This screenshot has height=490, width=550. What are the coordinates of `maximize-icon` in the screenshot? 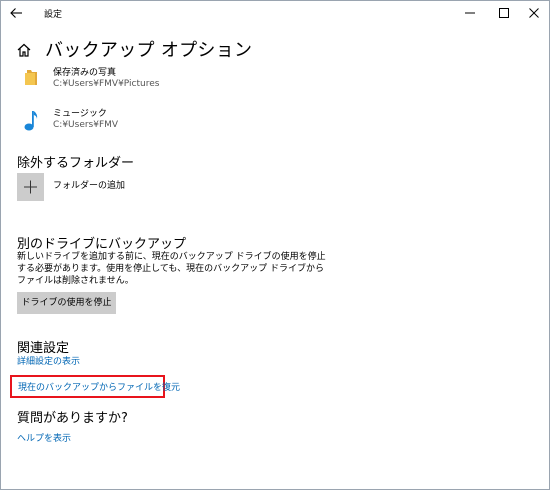 It's located at (504, 13).